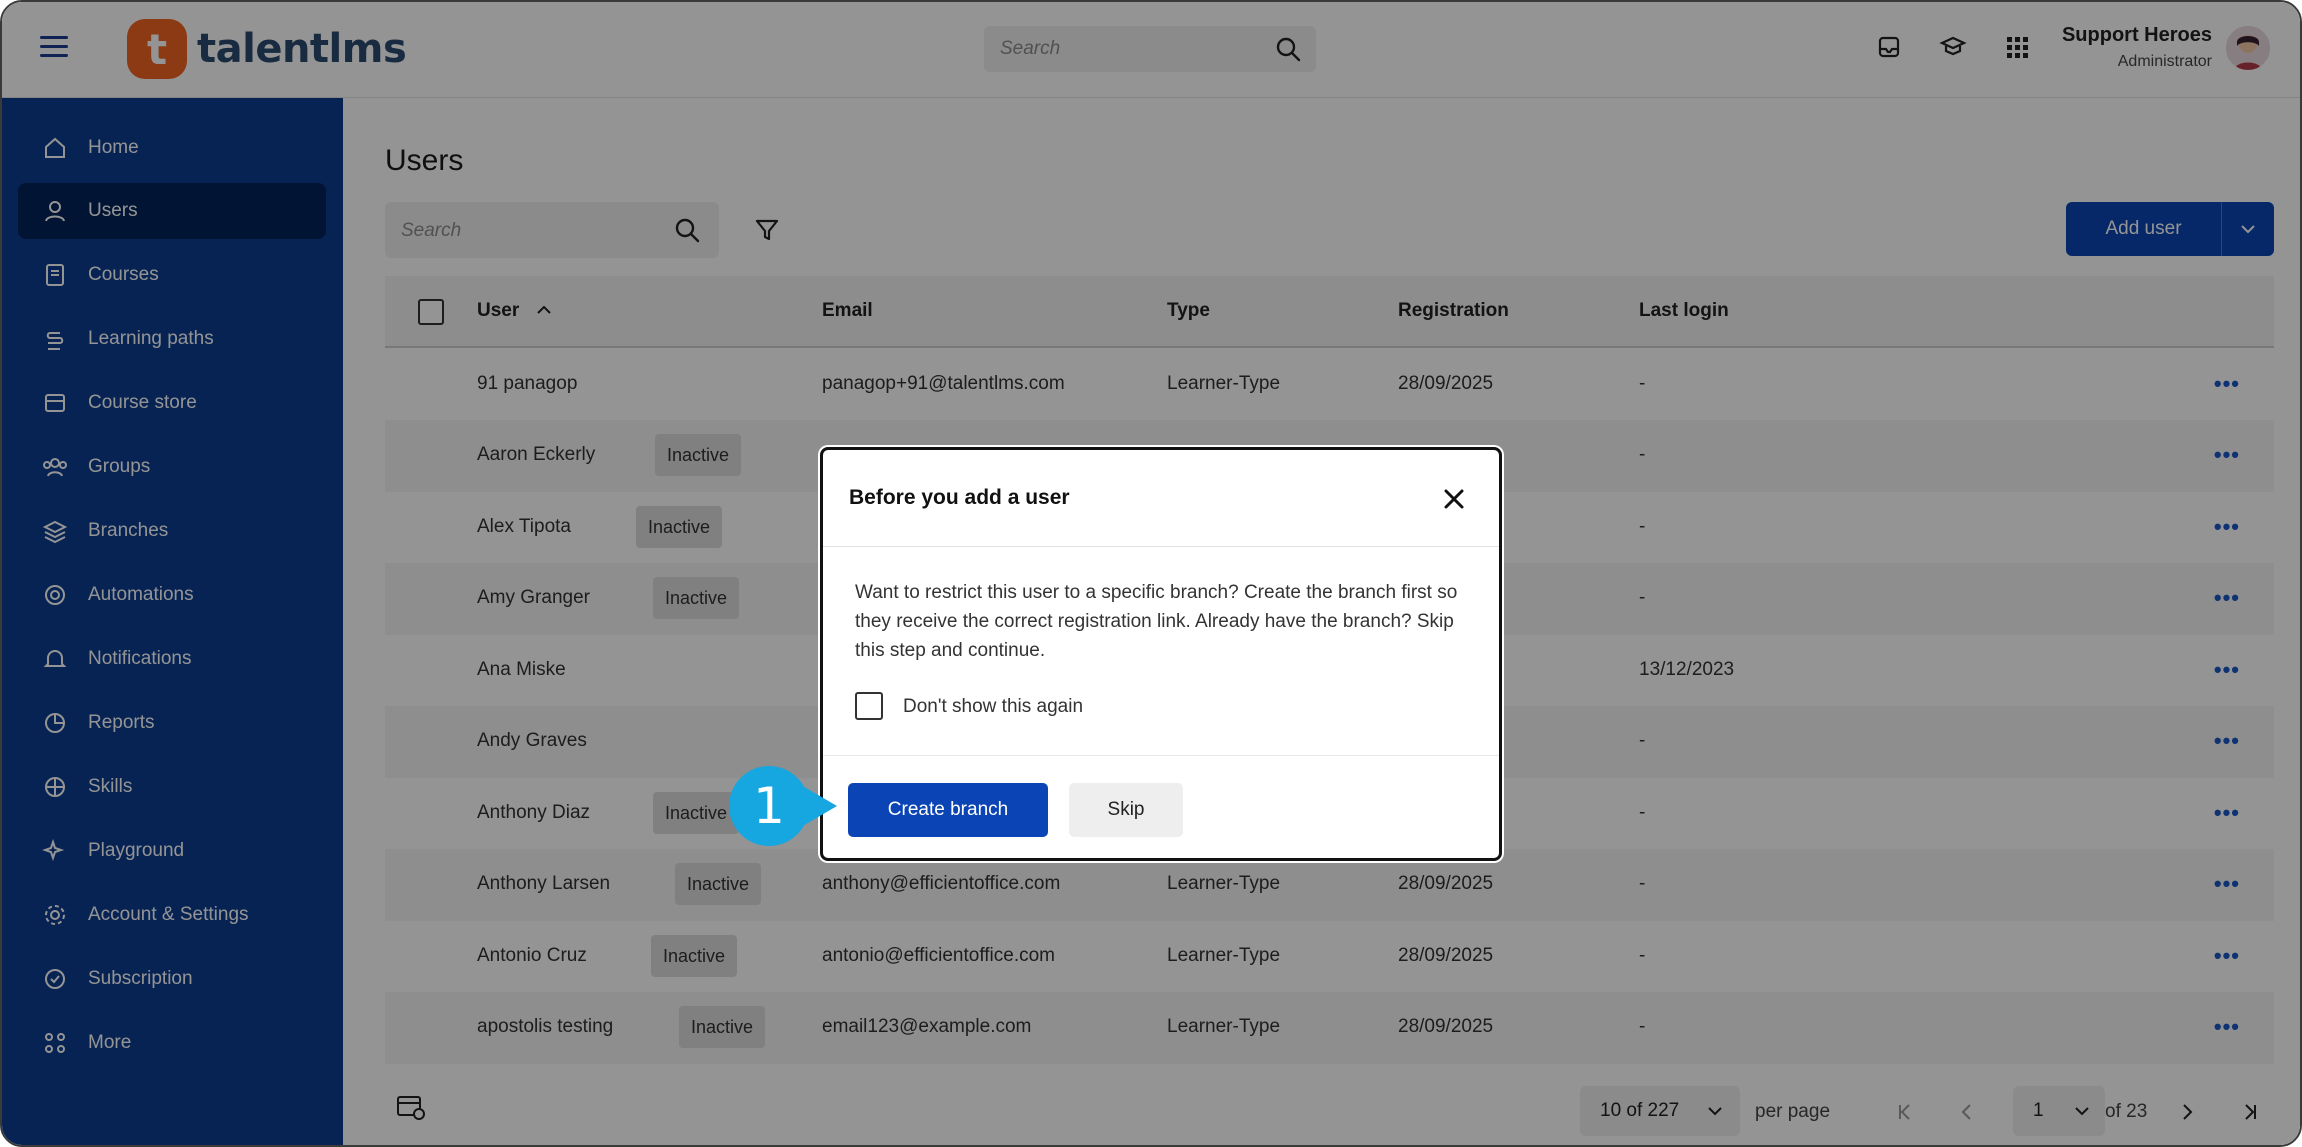  Describe the element at coordinates (959, 497) in the screenshot. I see `dialog-title: Before you add a user` at that location.